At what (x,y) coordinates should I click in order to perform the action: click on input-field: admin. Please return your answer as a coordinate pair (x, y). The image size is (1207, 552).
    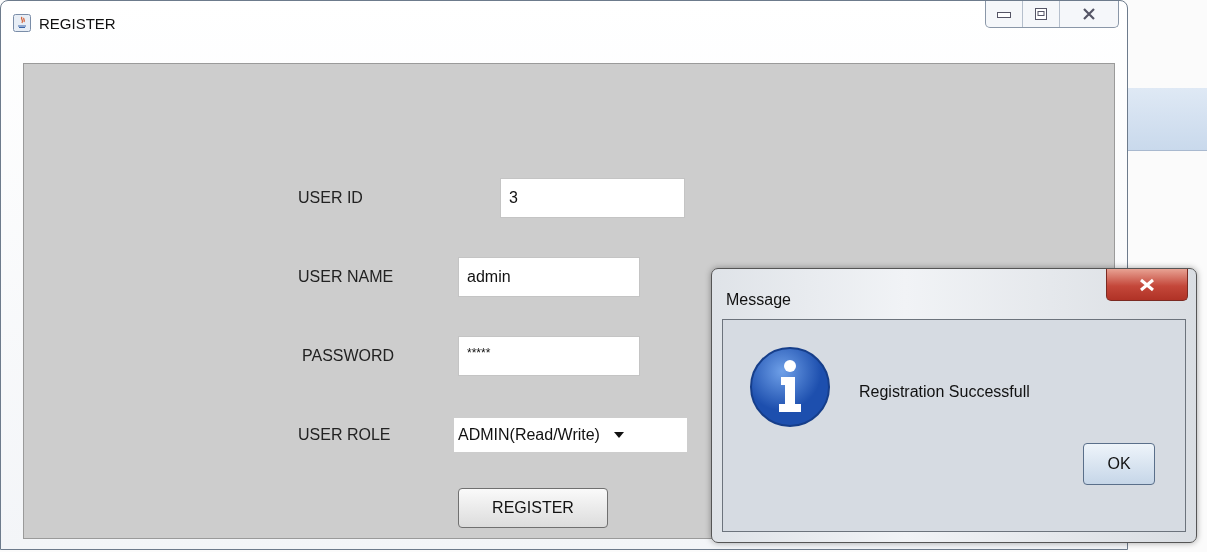
    Looking at the image, I should click on (549, 277).